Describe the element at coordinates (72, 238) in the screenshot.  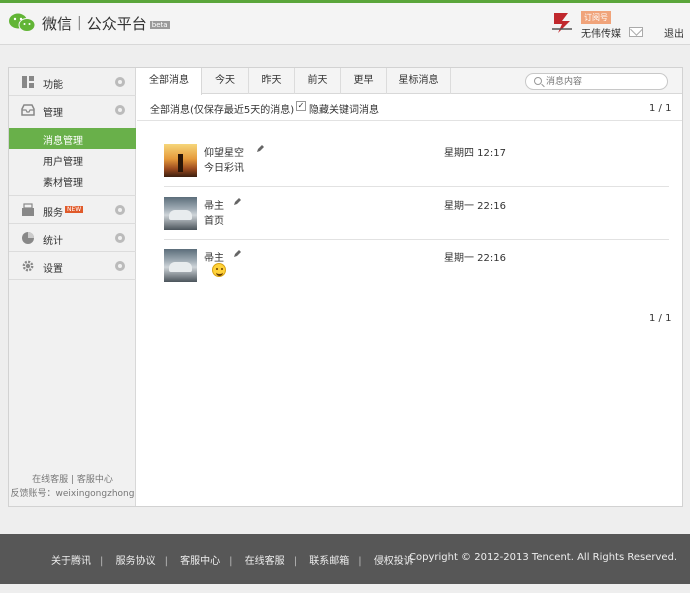
I see `sidebar-item-stats: 统计` at that location.